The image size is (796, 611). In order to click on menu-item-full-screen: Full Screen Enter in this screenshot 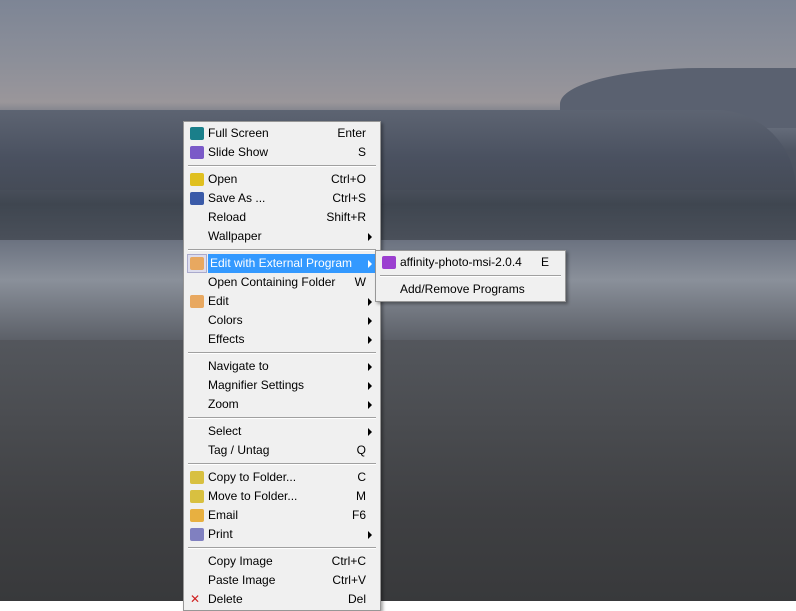, I will do `click(282, 133)`.